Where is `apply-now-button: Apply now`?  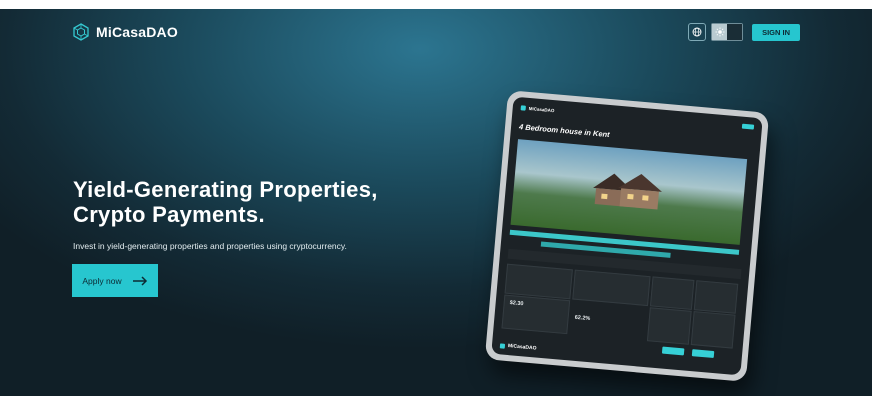
apply-now-button: Apply now is located at coordinates (115, 280).